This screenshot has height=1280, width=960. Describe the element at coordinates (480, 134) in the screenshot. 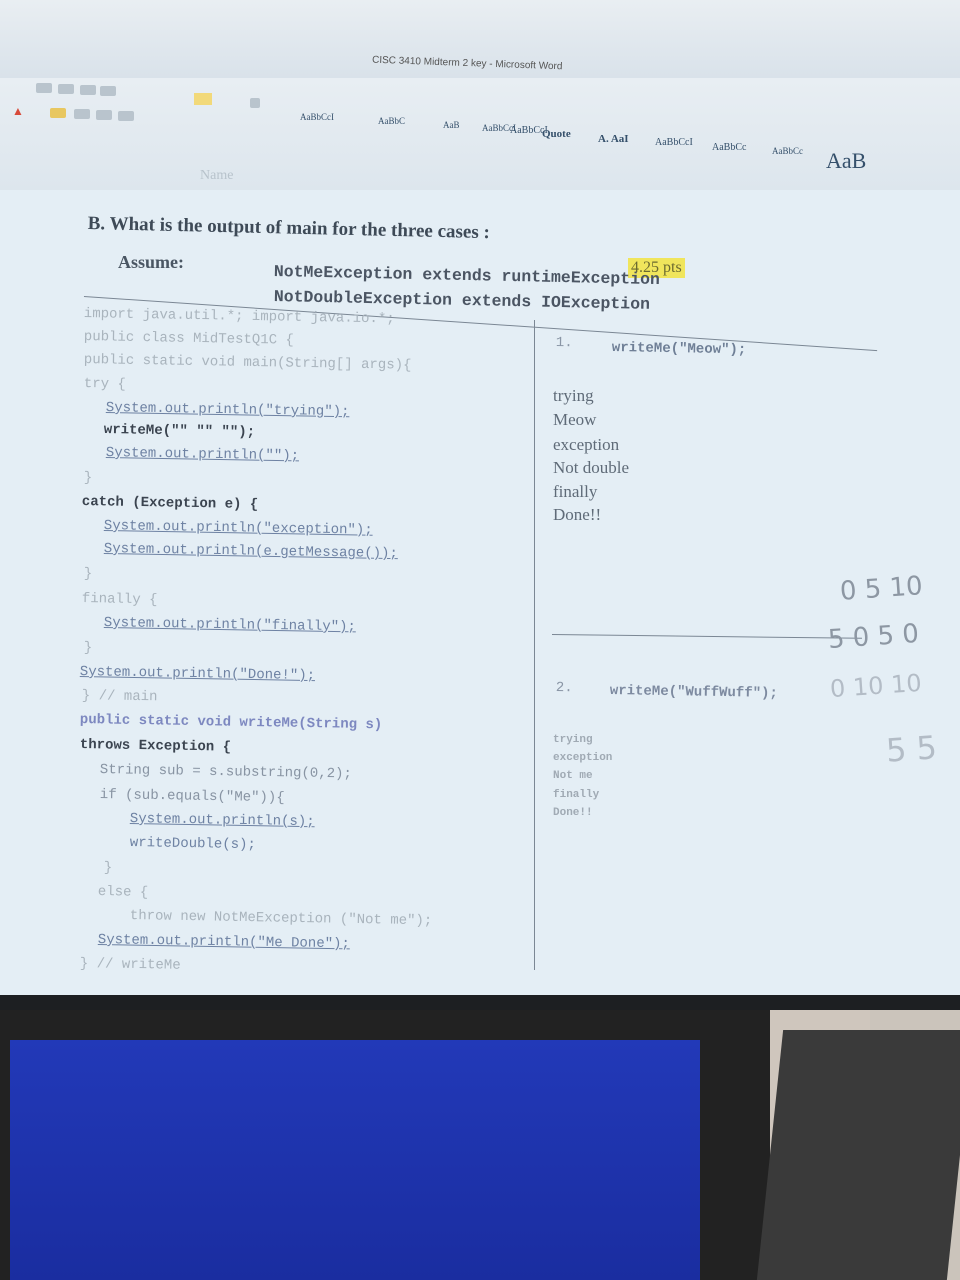

I see `ribbon` at that location.